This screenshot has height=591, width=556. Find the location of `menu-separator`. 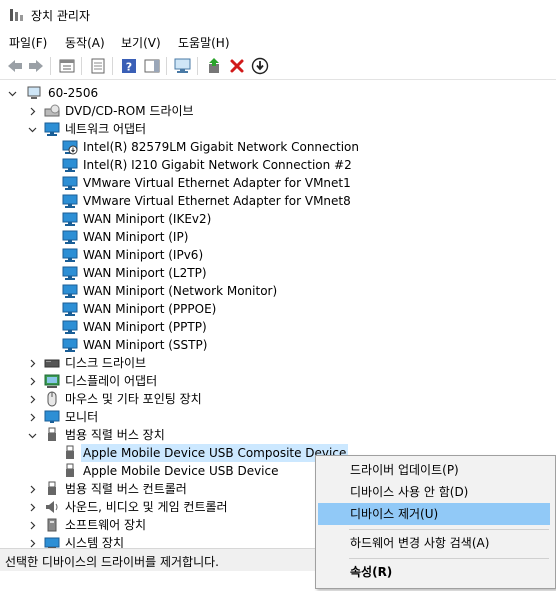

menu-separator is located at coordinates (449, 529).